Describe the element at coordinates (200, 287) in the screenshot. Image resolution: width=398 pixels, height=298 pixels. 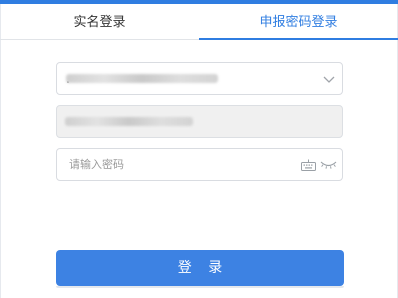
I see `button-shadow` at that location.